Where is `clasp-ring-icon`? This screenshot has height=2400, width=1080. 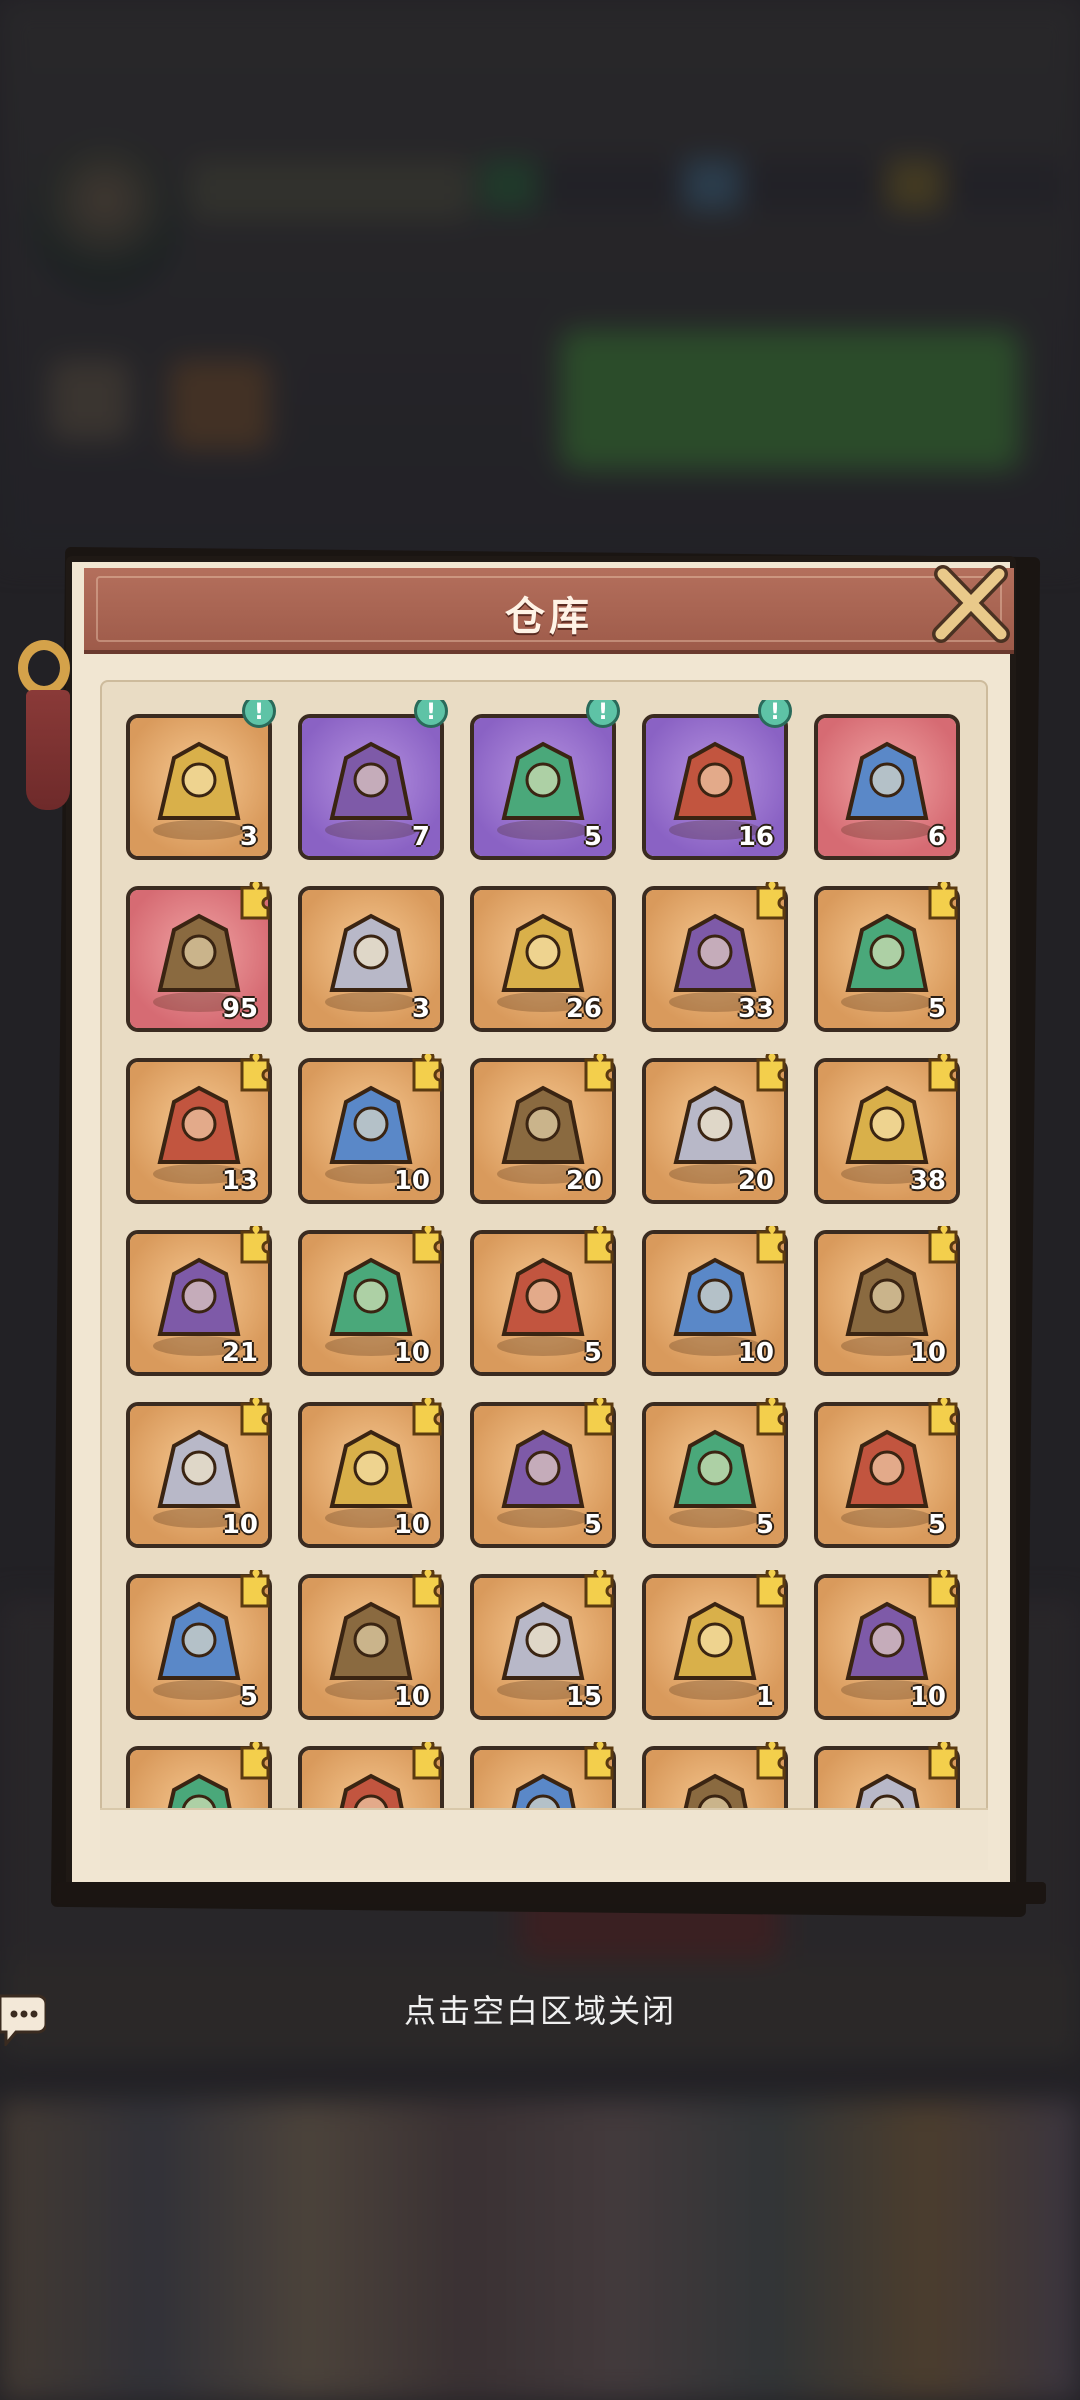 clasp-ring-icon is located at coordinates (44, 668).